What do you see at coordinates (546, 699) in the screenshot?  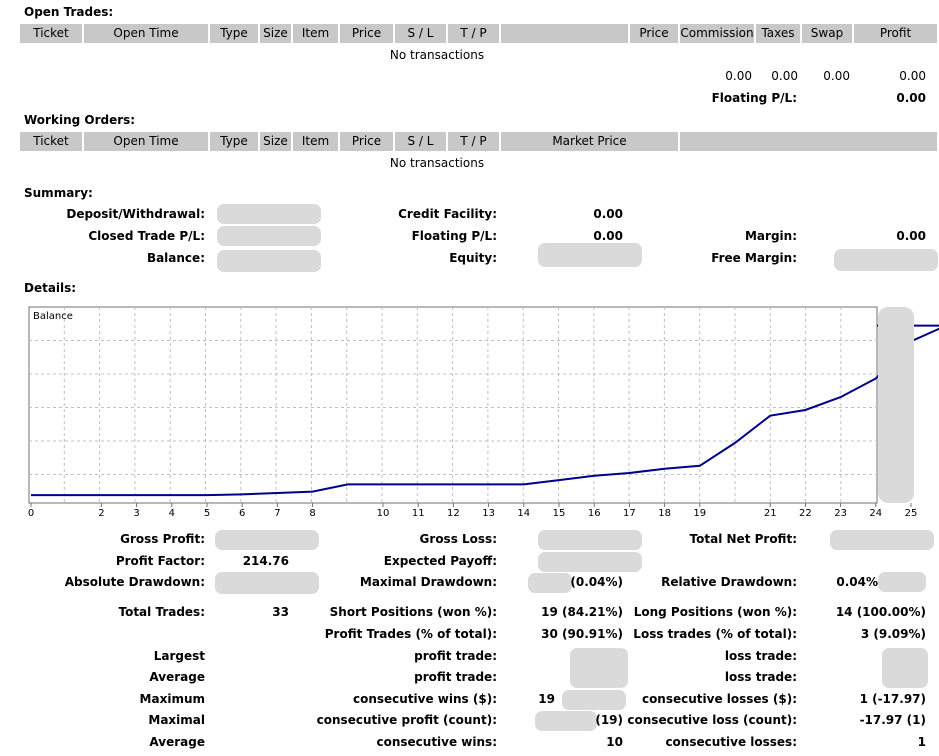 I see `consecutive-wins-value: 19` at bounding box center [546, 699].